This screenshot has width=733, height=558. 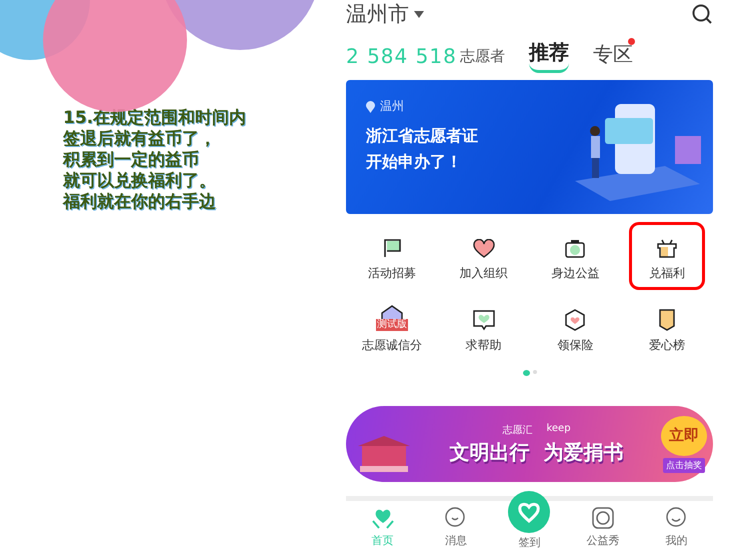 What do you see at coordinates (422, 149) in the screenshot?
I see `banner-title: 浙江省志愿者证 开始申办了！` at bounding box center [422, 149].